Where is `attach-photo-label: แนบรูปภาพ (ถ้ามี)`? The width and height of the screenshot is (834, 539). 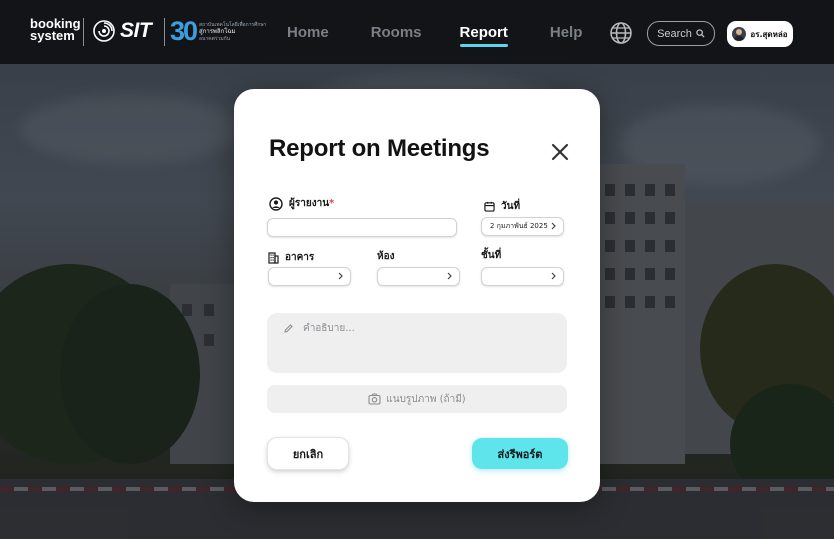
attach-photo-label: แนบรูปภาพ (ถ้ามี) is located at coordinates (426, 399).